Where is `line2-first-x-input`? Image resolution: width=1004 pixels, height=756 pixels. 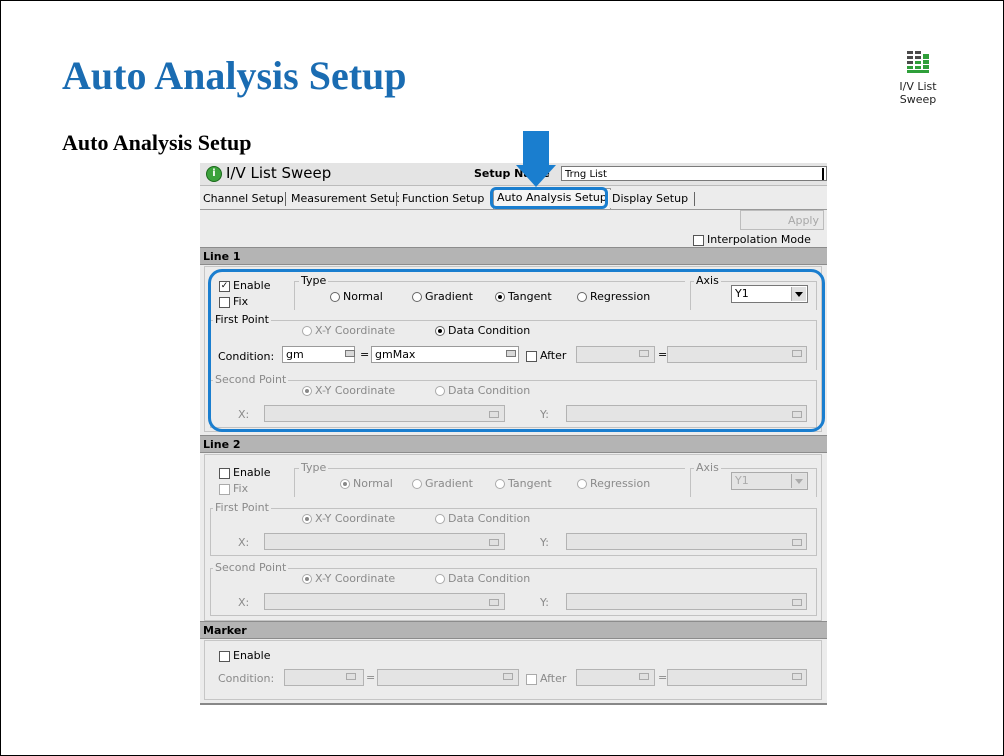
line2-first-x-input is located at coordinates (384, 541).